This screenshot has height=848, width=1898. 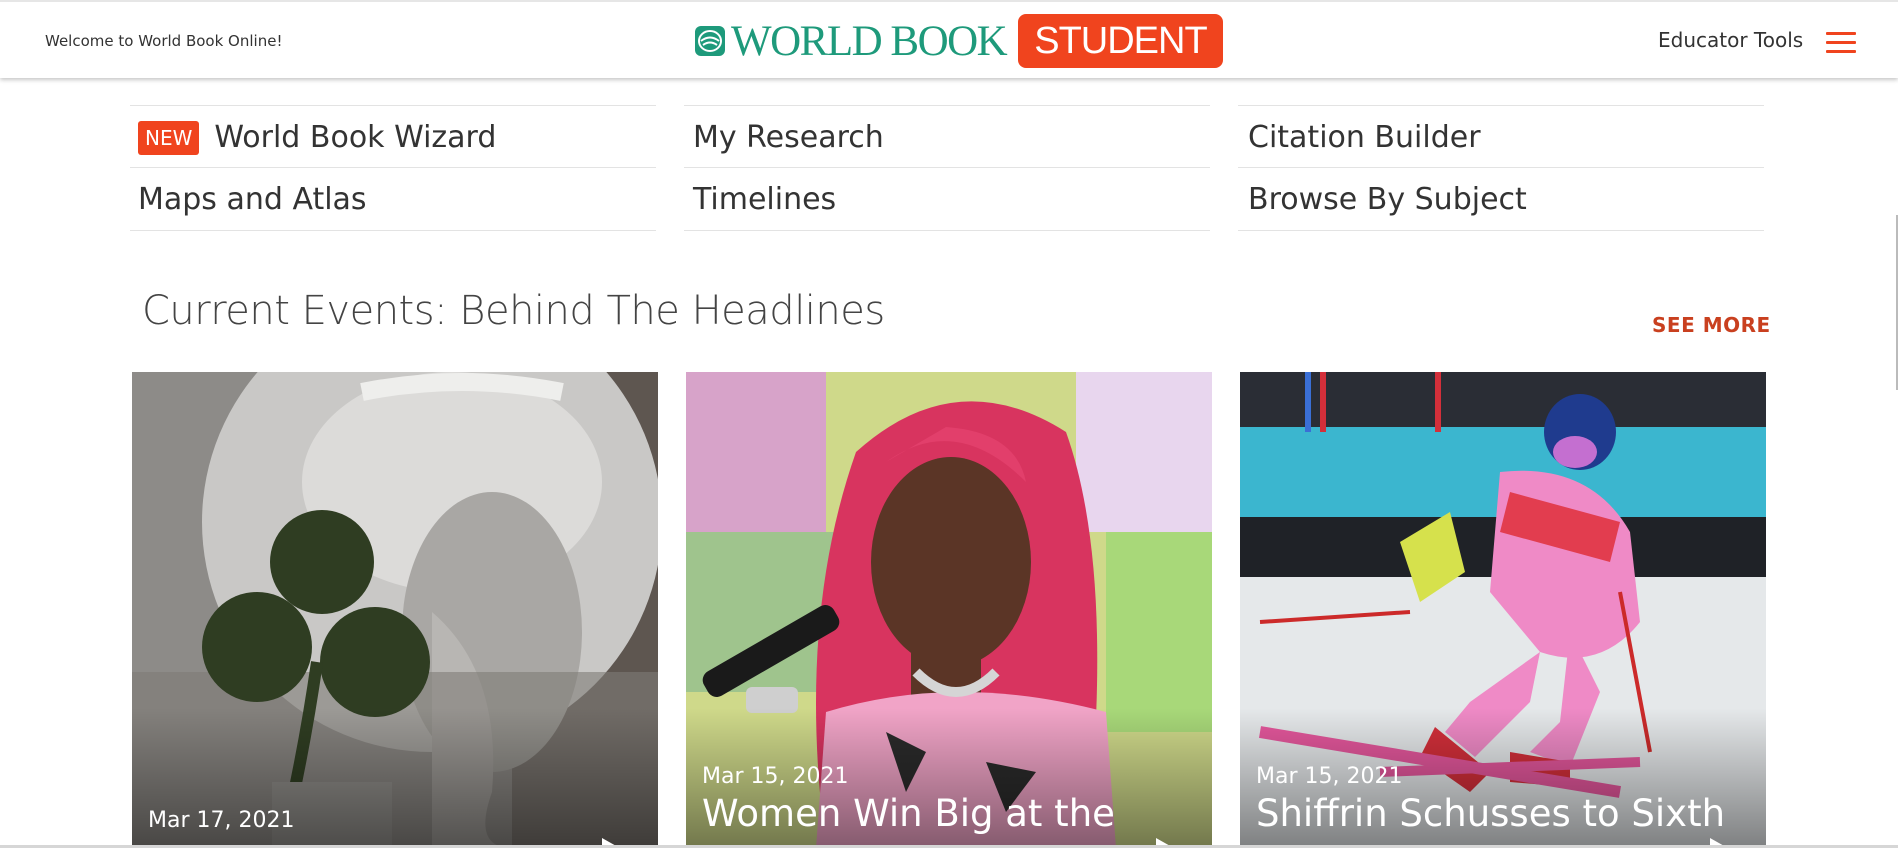 I want to click on see-more-link: SEE MORE, so click(x=1711, y=325).